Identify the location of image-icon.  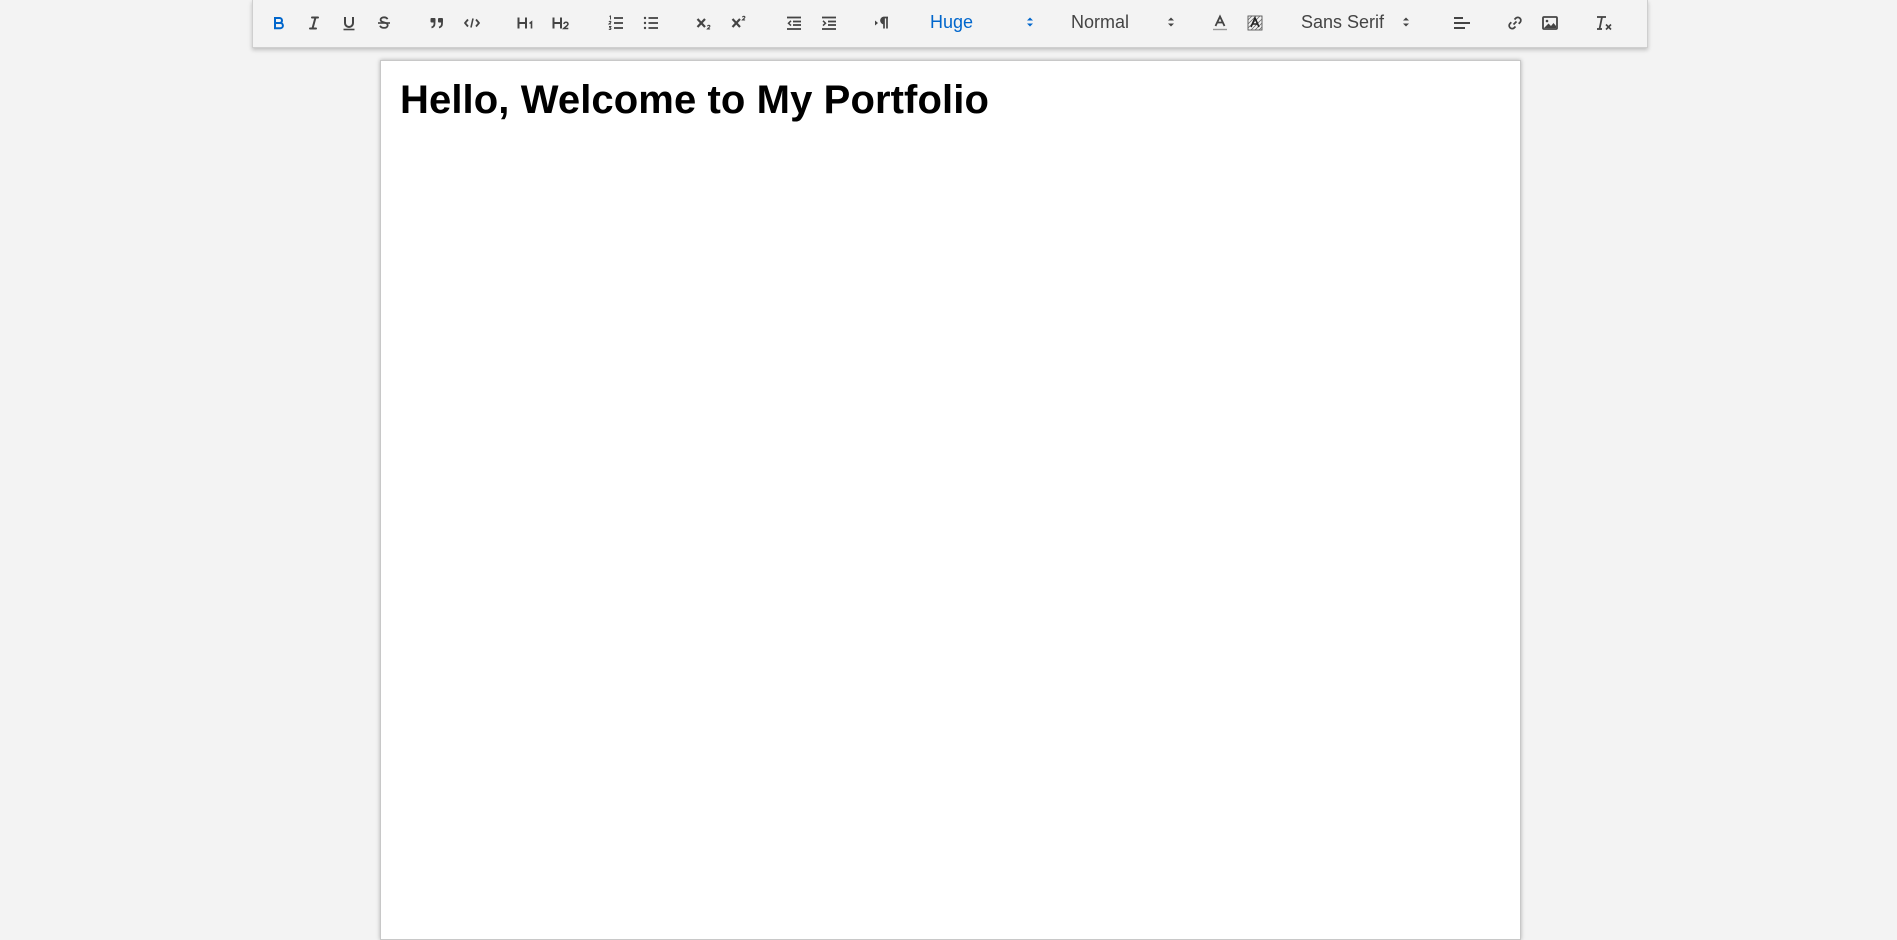
(1550, 23).